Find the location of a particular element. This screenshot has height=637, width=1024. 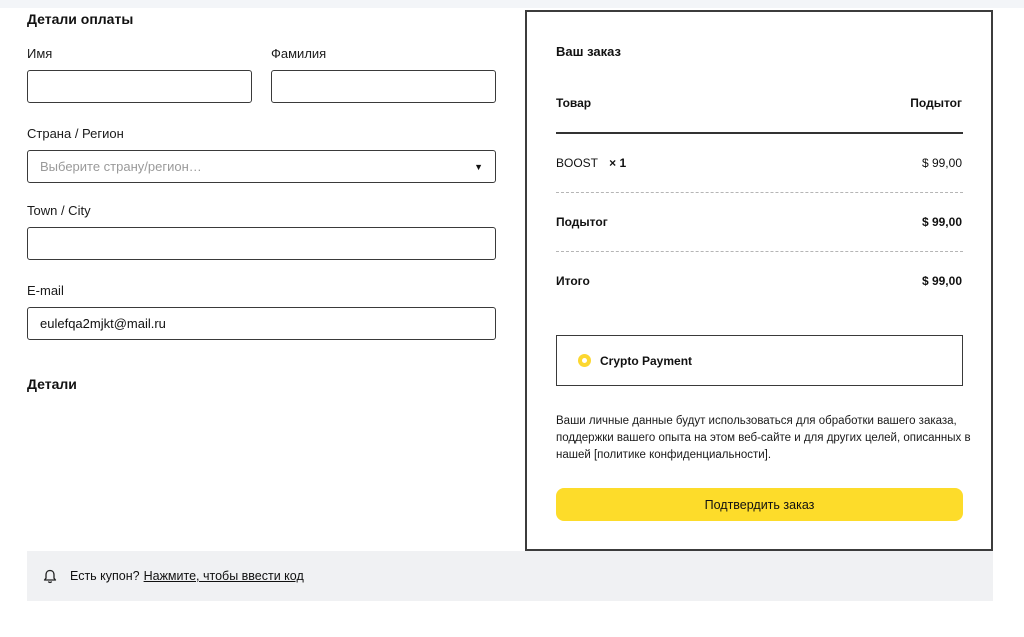

coupon-bar: Есть купон? Нажмите, чтобы ввести код is located at coordinates (510, 576).